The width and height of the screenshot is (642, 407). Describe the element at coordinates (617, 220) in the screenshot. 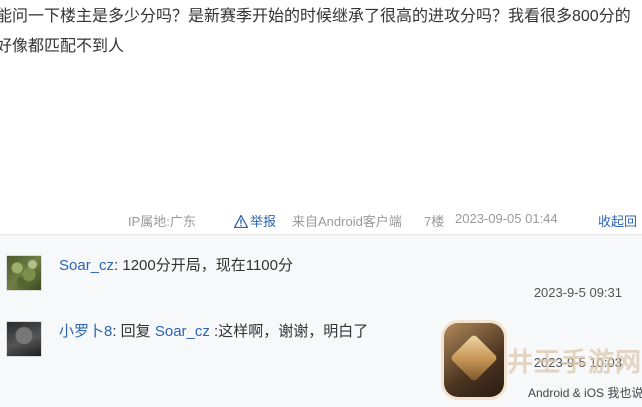

I see `collapse-replies-link: 收起回` at that location.